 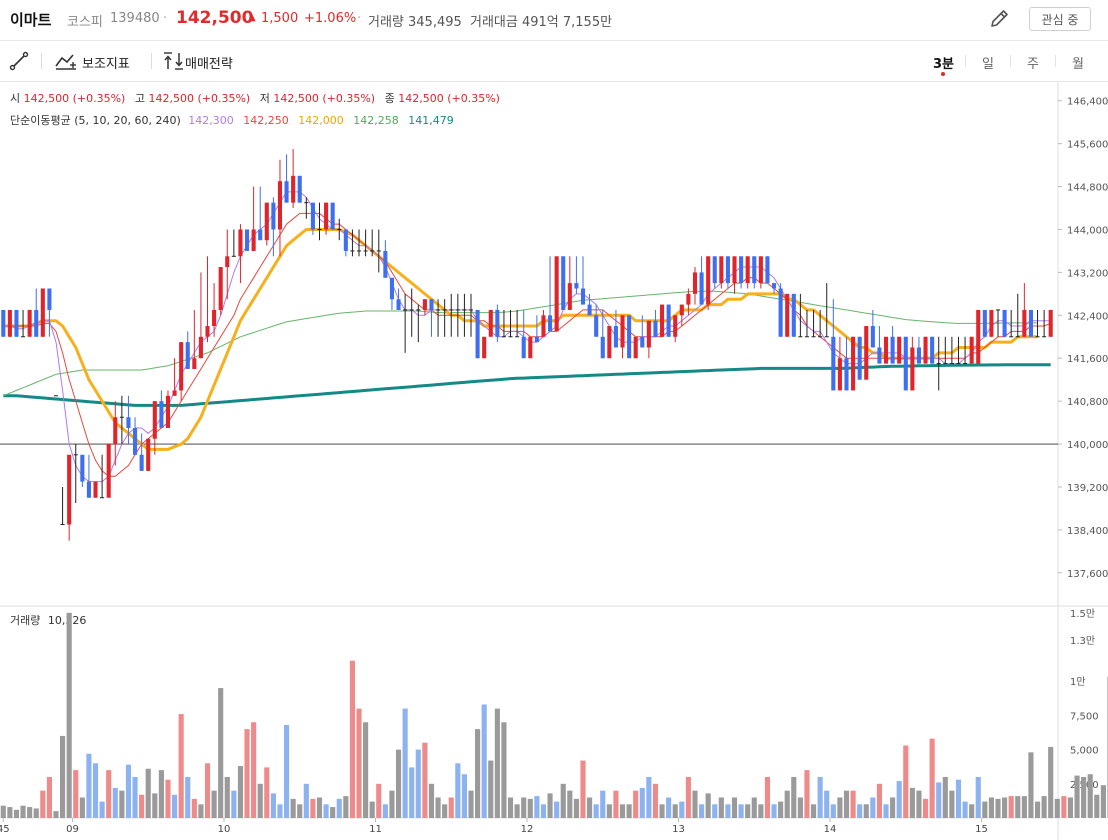 I want to click on indicators-label: 보조지표, so click(x=106, y=64).